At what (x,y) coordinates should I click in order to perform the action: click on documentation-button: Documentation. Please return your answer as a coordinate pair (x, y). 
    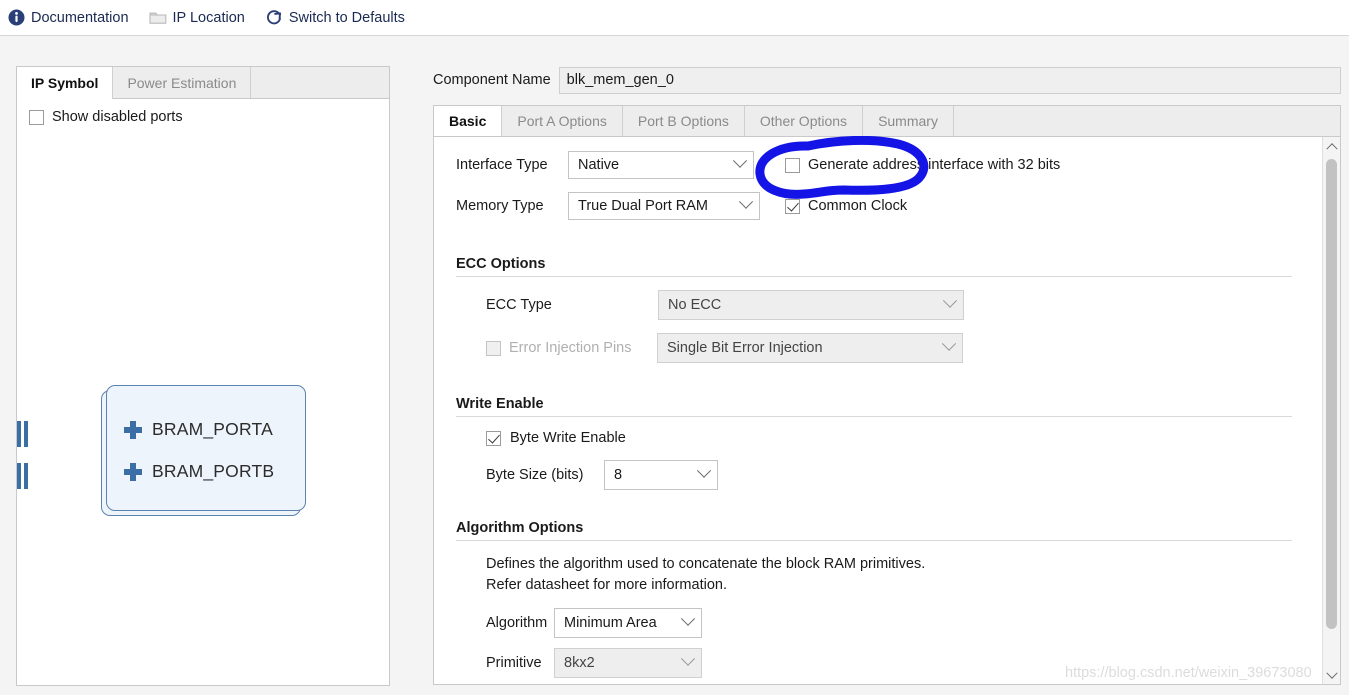
    Looking at the image, I should click on (68, 17).